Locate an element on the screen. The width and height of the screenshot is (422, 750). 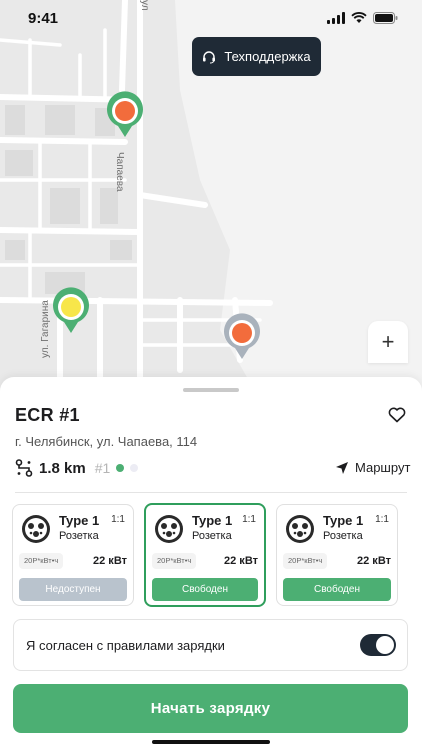
agreement-label: Я согласен с правилами зарядки is located at coordinates (125, 645).